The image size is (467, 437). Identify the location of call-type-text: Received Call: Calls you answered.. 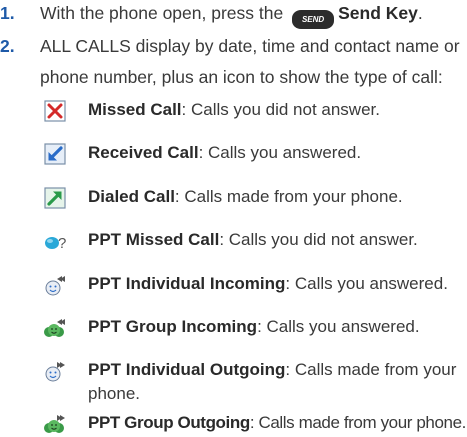
(224, 153).